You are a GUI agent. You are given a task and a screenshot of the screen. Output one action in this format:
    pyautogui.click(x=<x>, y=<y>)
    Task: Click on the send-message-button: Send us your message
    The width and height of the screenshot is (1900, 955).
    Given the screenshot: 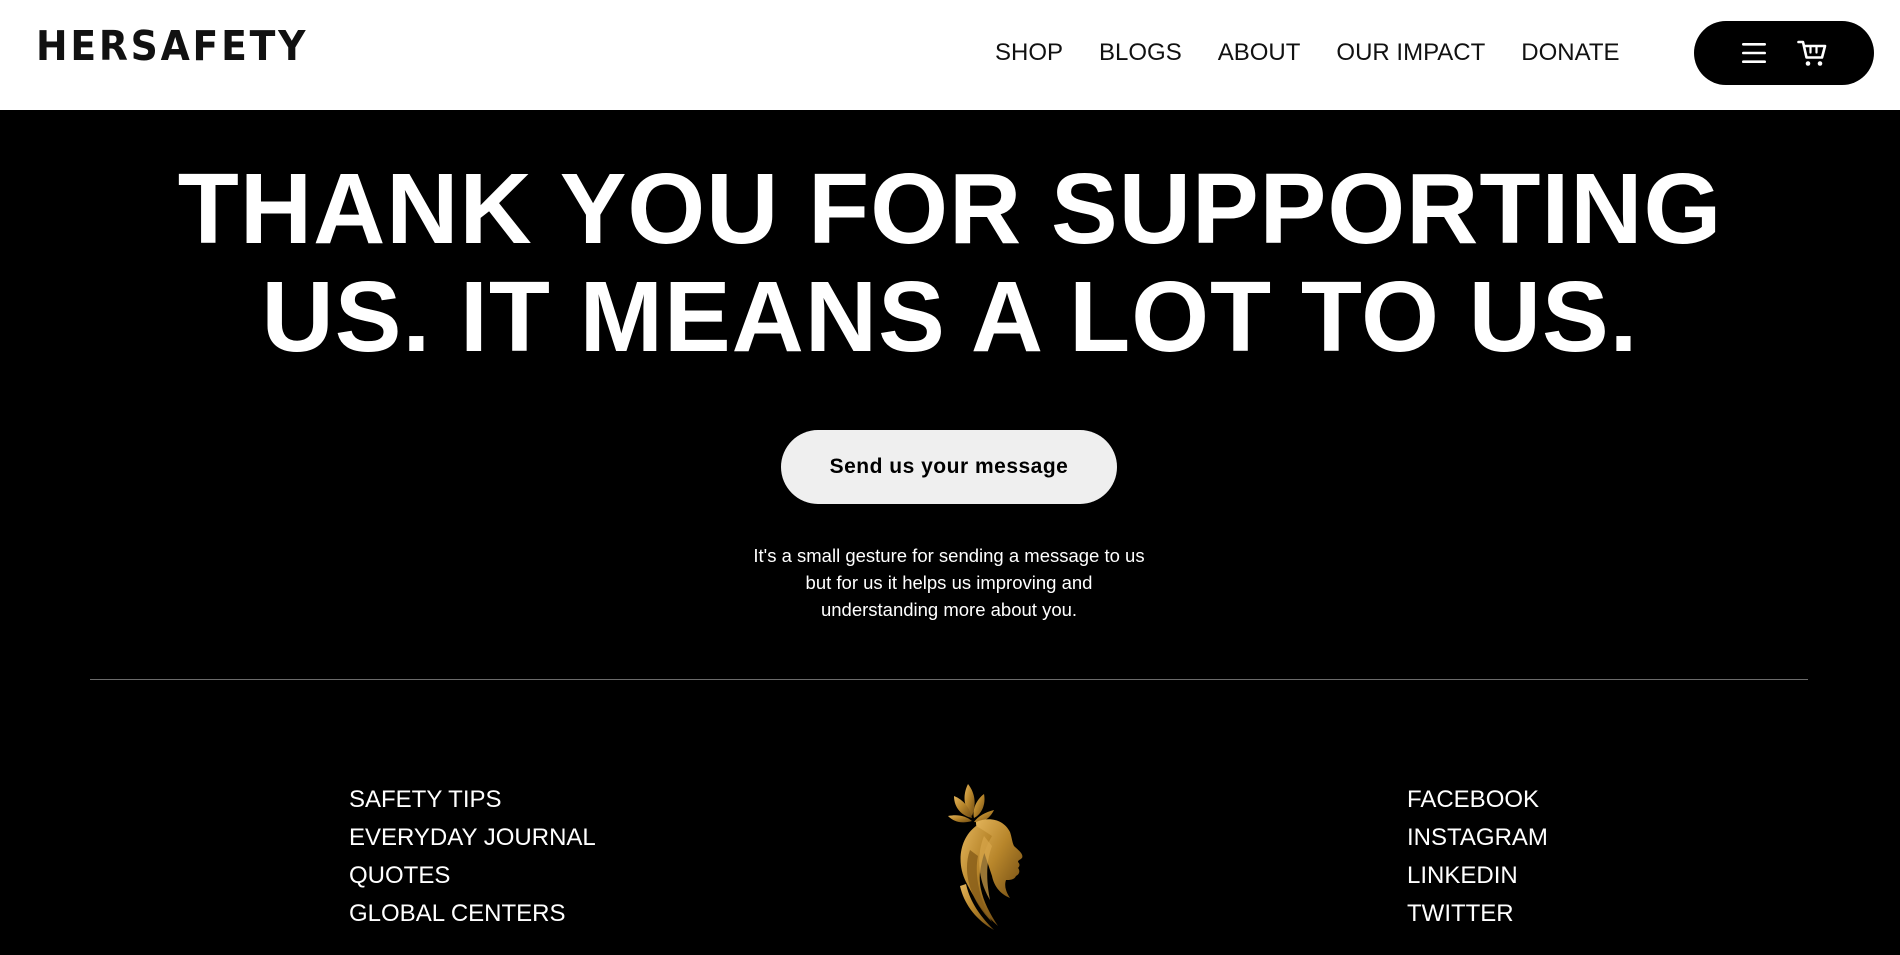 What is the action you would take?
    pyautogui.click(x=949, y=467)
    